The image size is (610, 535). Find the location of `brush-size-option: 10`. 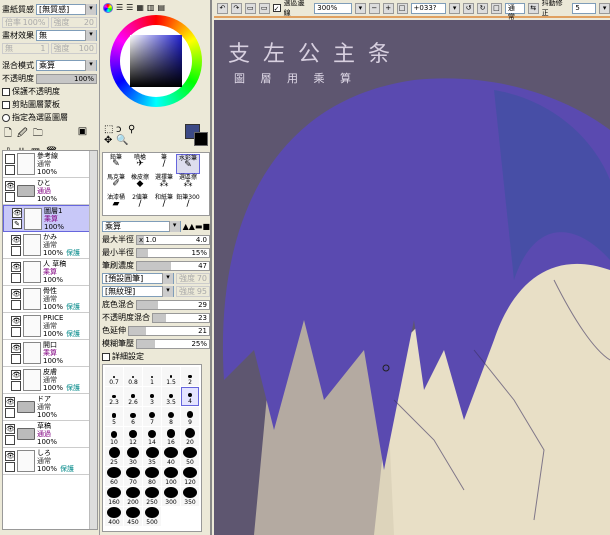

brush-size-option: 10 is located at coordinates (114, 436).